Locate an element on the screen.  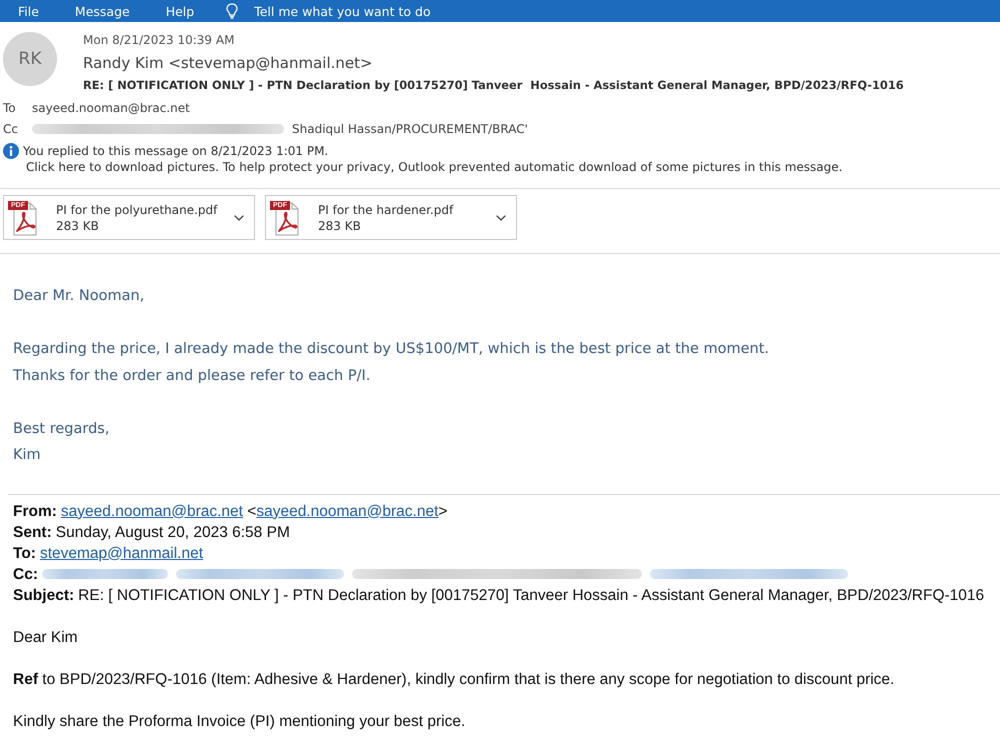
avatar: RK is located at coordinates (30, 59).